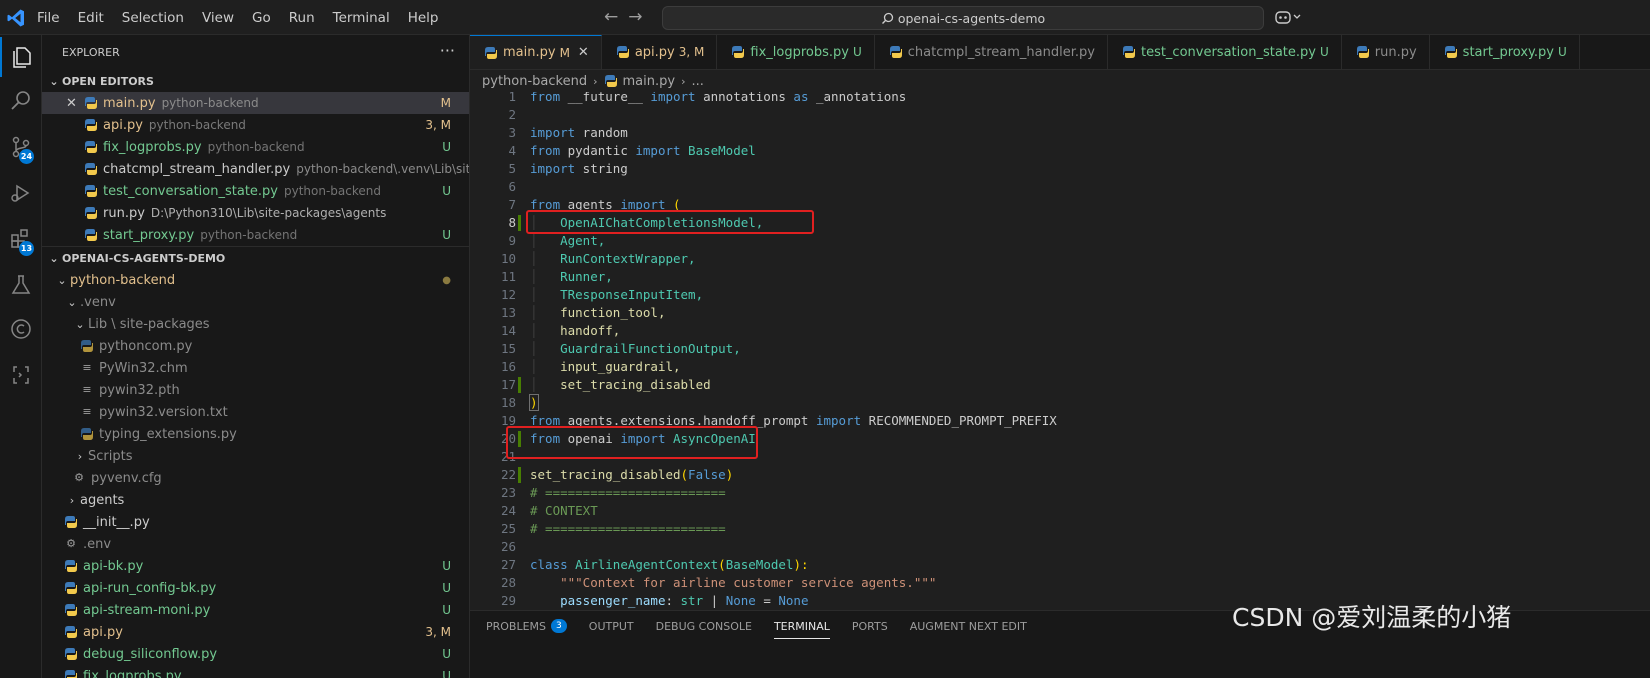  Describe the element at coordinates (1225, 52) in the screenshot. I see `tab-test-conversation-state-py: test_conversation_state.py U` at that location.